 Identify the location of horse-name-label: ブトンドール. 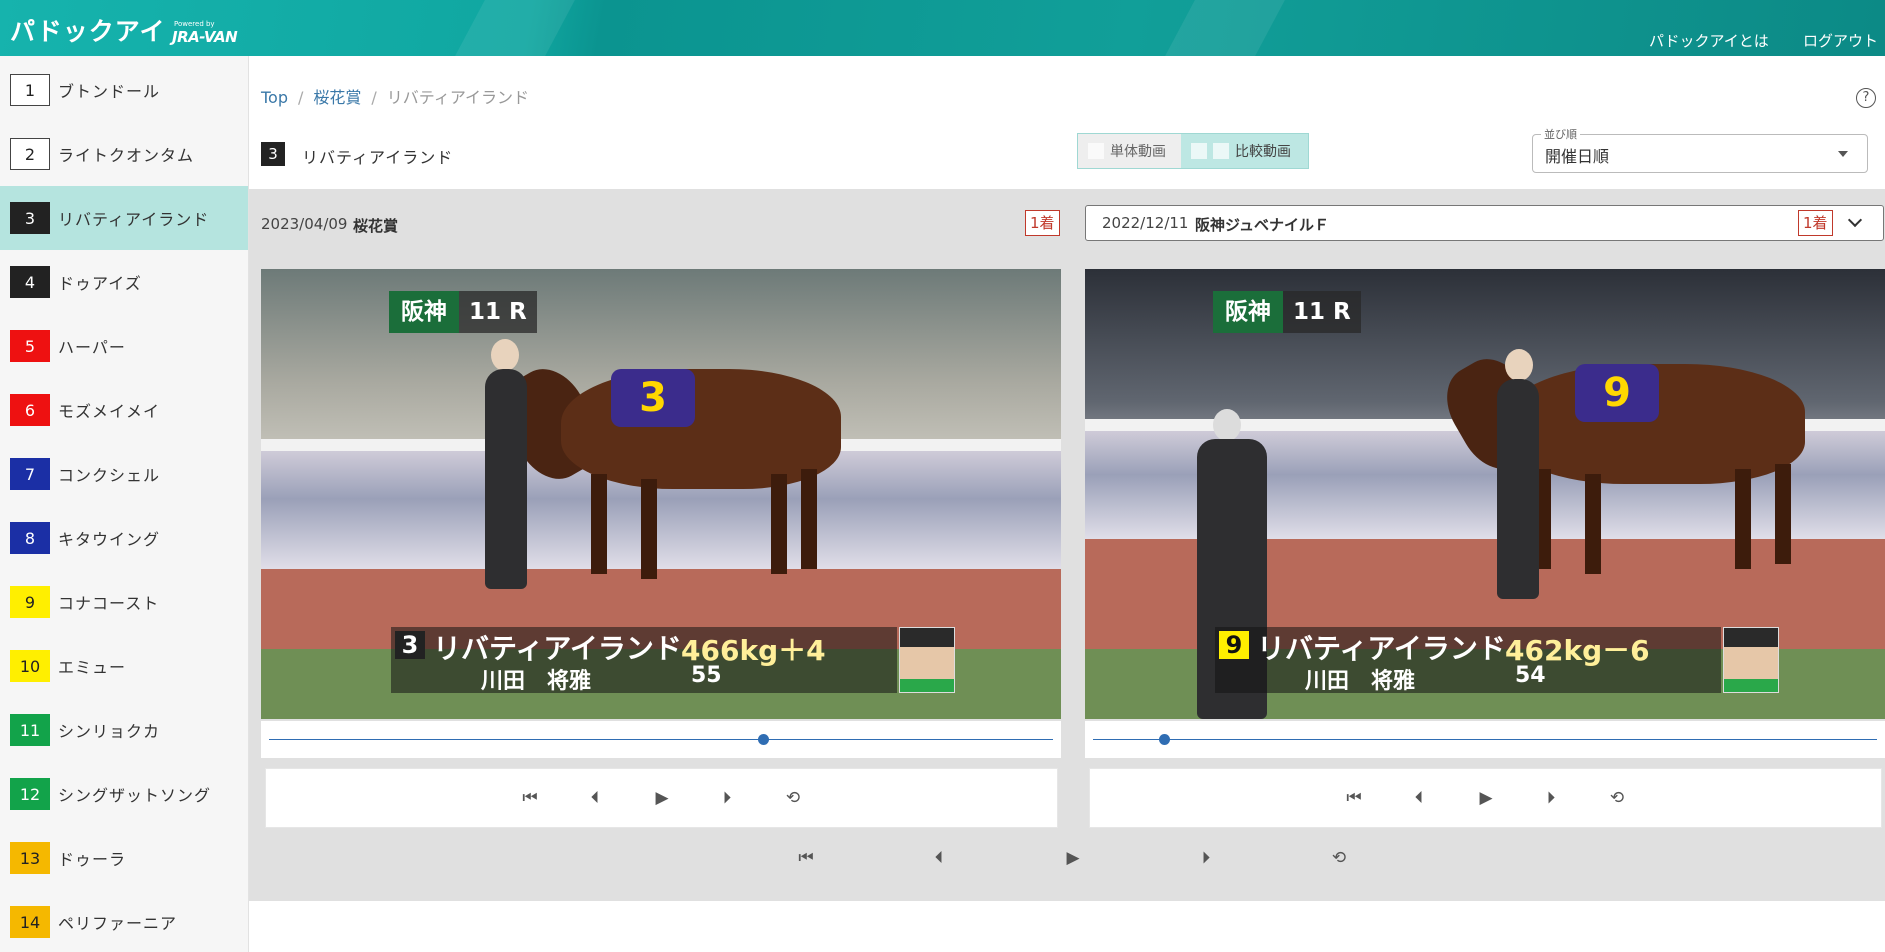
(109, 91).